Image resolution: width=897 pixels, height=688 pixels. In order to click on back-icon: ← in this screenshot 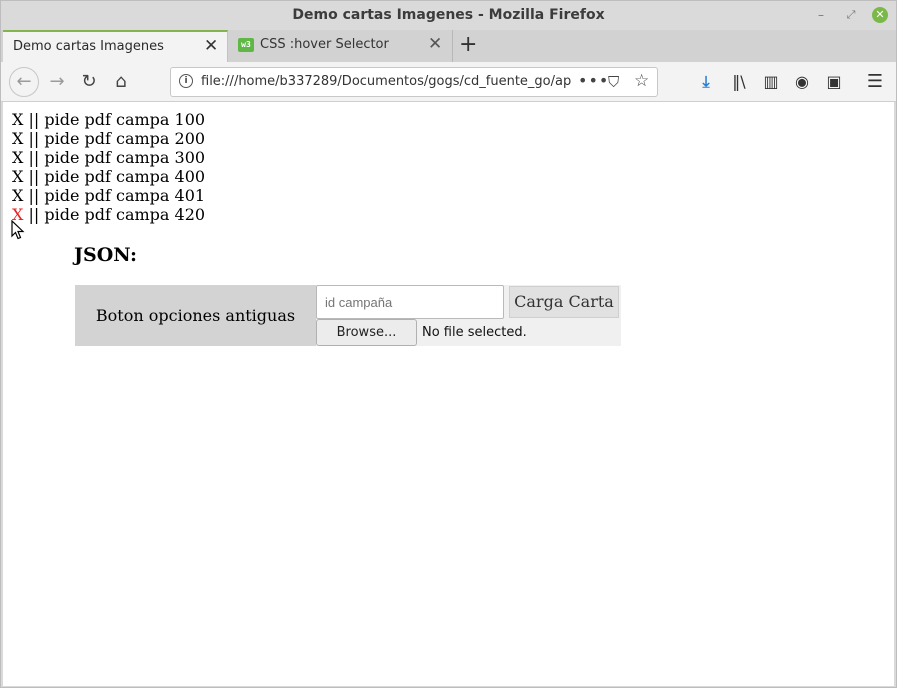, I will do `click(24, 82)`.